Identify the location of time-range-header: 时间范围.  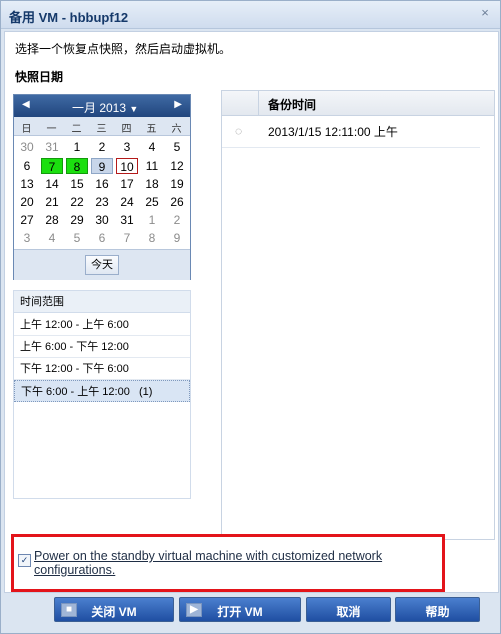
(102, 302).